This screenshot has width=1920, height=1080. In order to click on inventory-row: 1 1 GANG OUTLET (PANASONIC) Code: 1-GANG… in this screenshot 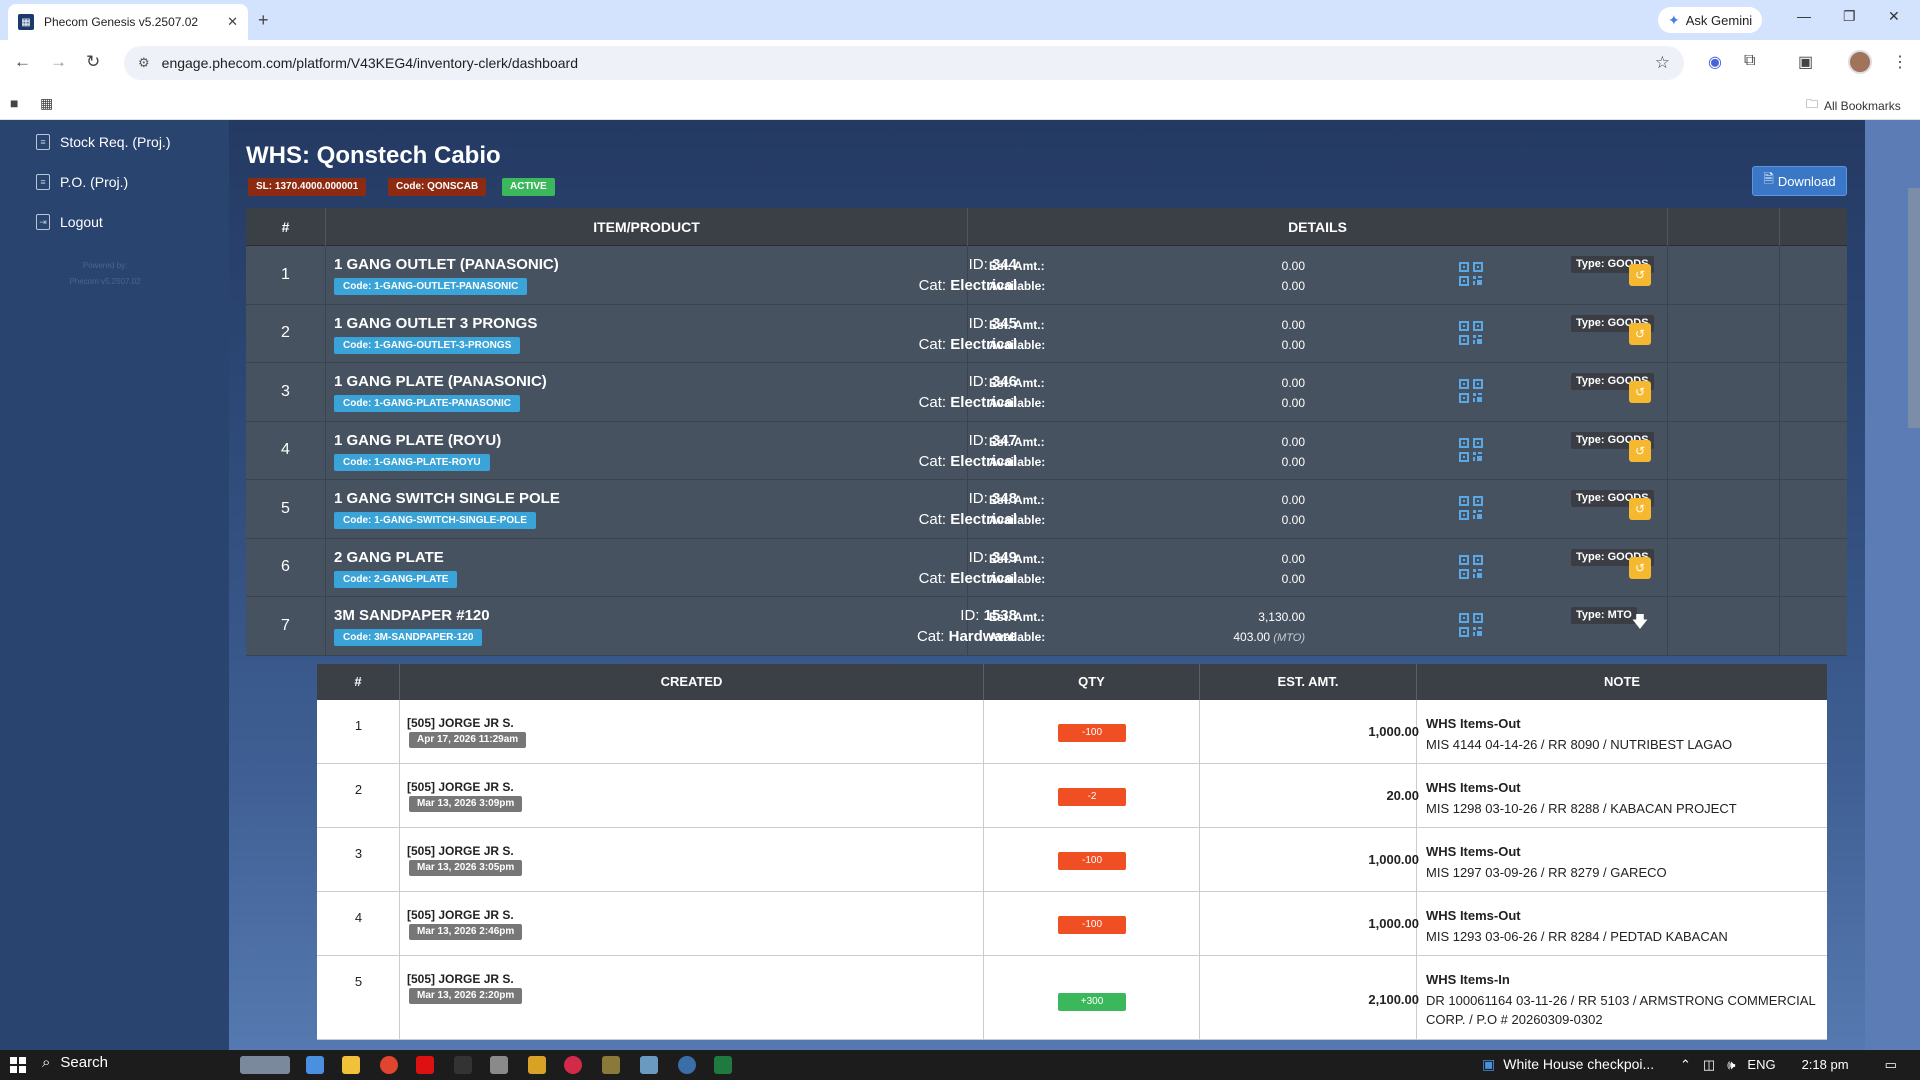, I will do `click(1046, 275)`.